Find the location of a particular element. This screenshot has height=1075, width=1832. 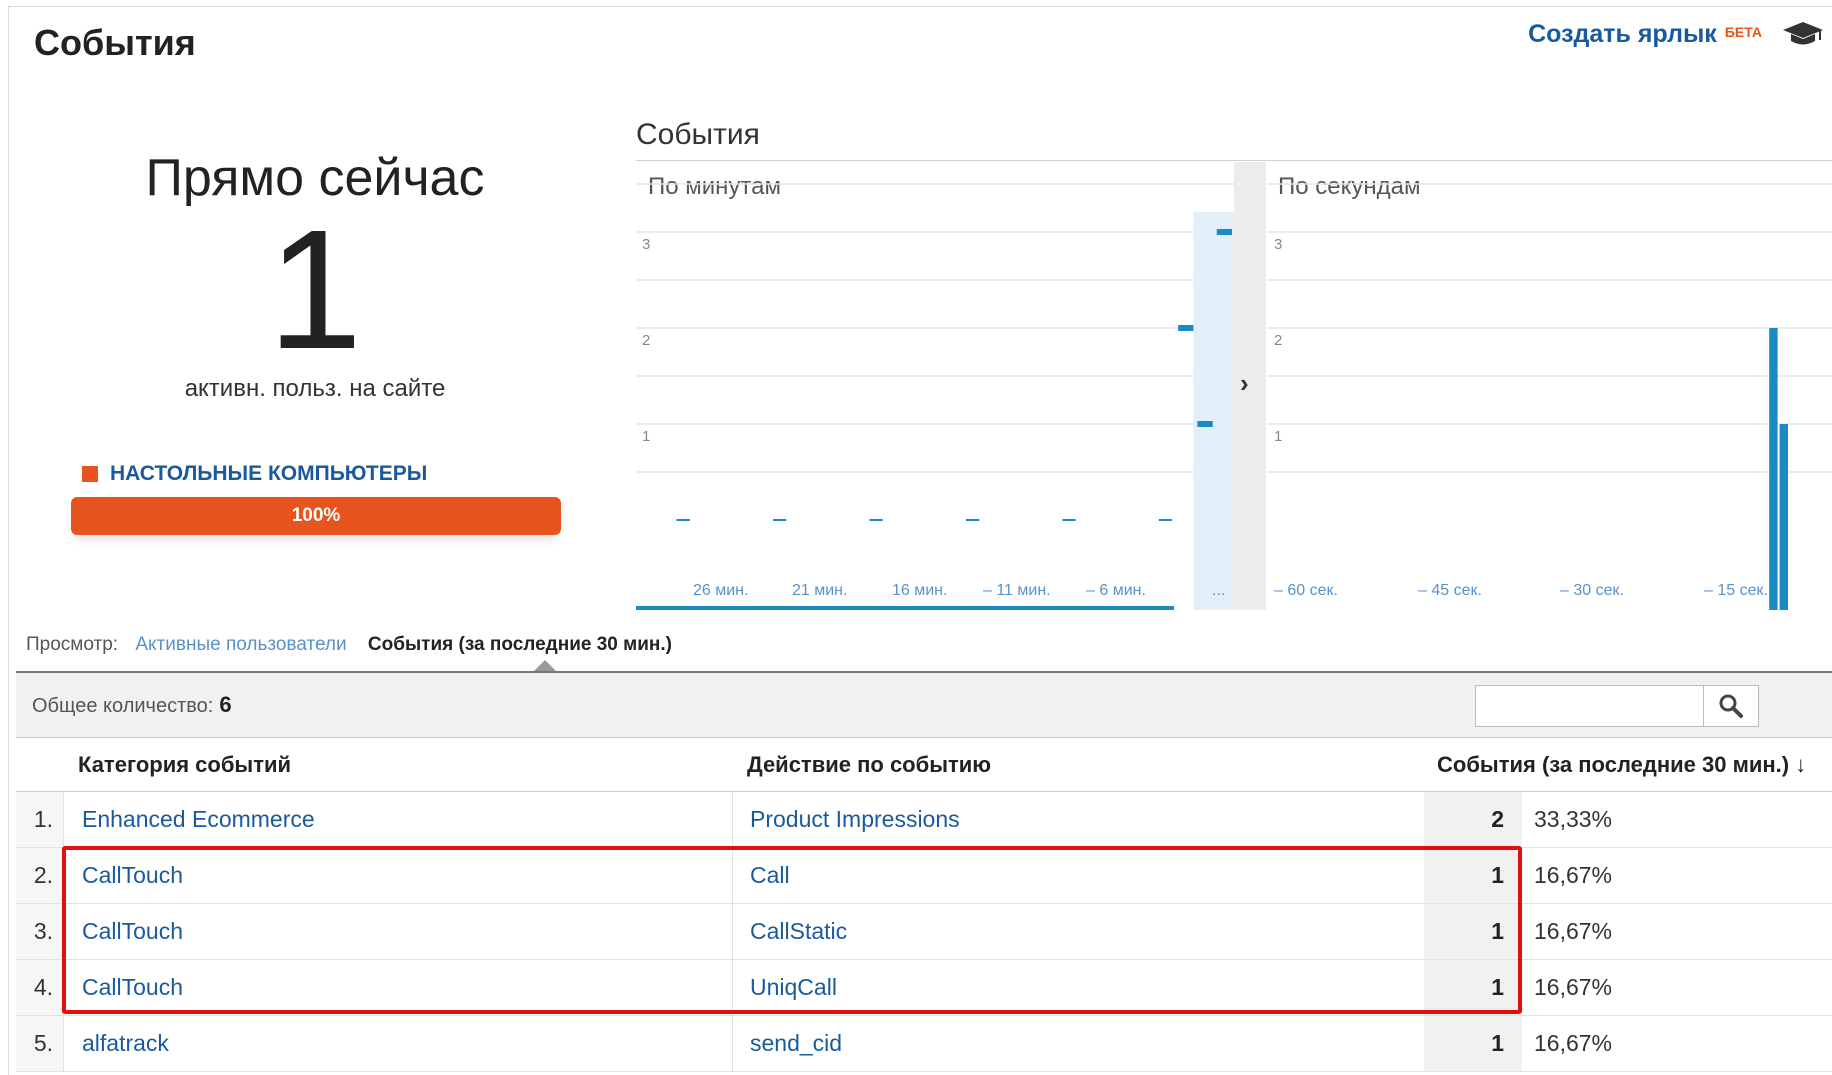

row-number: 1. is located at coordinates (40, 819).